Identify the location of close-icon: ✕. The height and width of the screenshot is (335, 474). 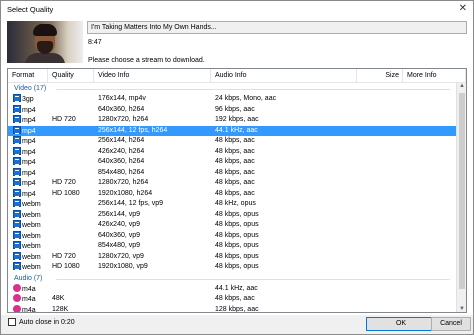
(463, 8).